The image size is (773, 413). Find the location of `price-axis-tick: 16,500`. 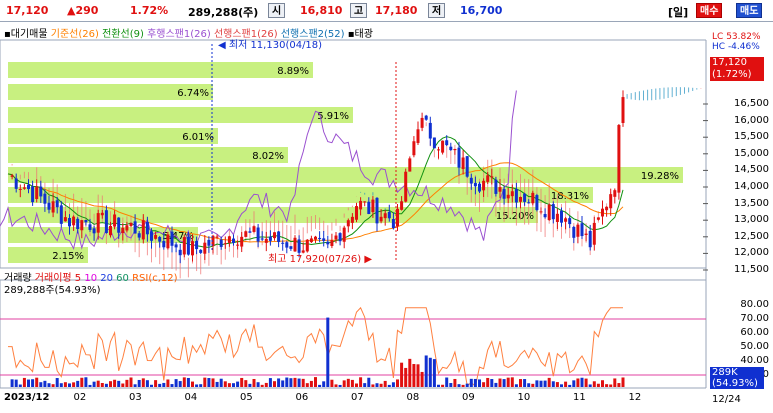

price-axis-tick: 16,500 is located at coordinates (751, 103).